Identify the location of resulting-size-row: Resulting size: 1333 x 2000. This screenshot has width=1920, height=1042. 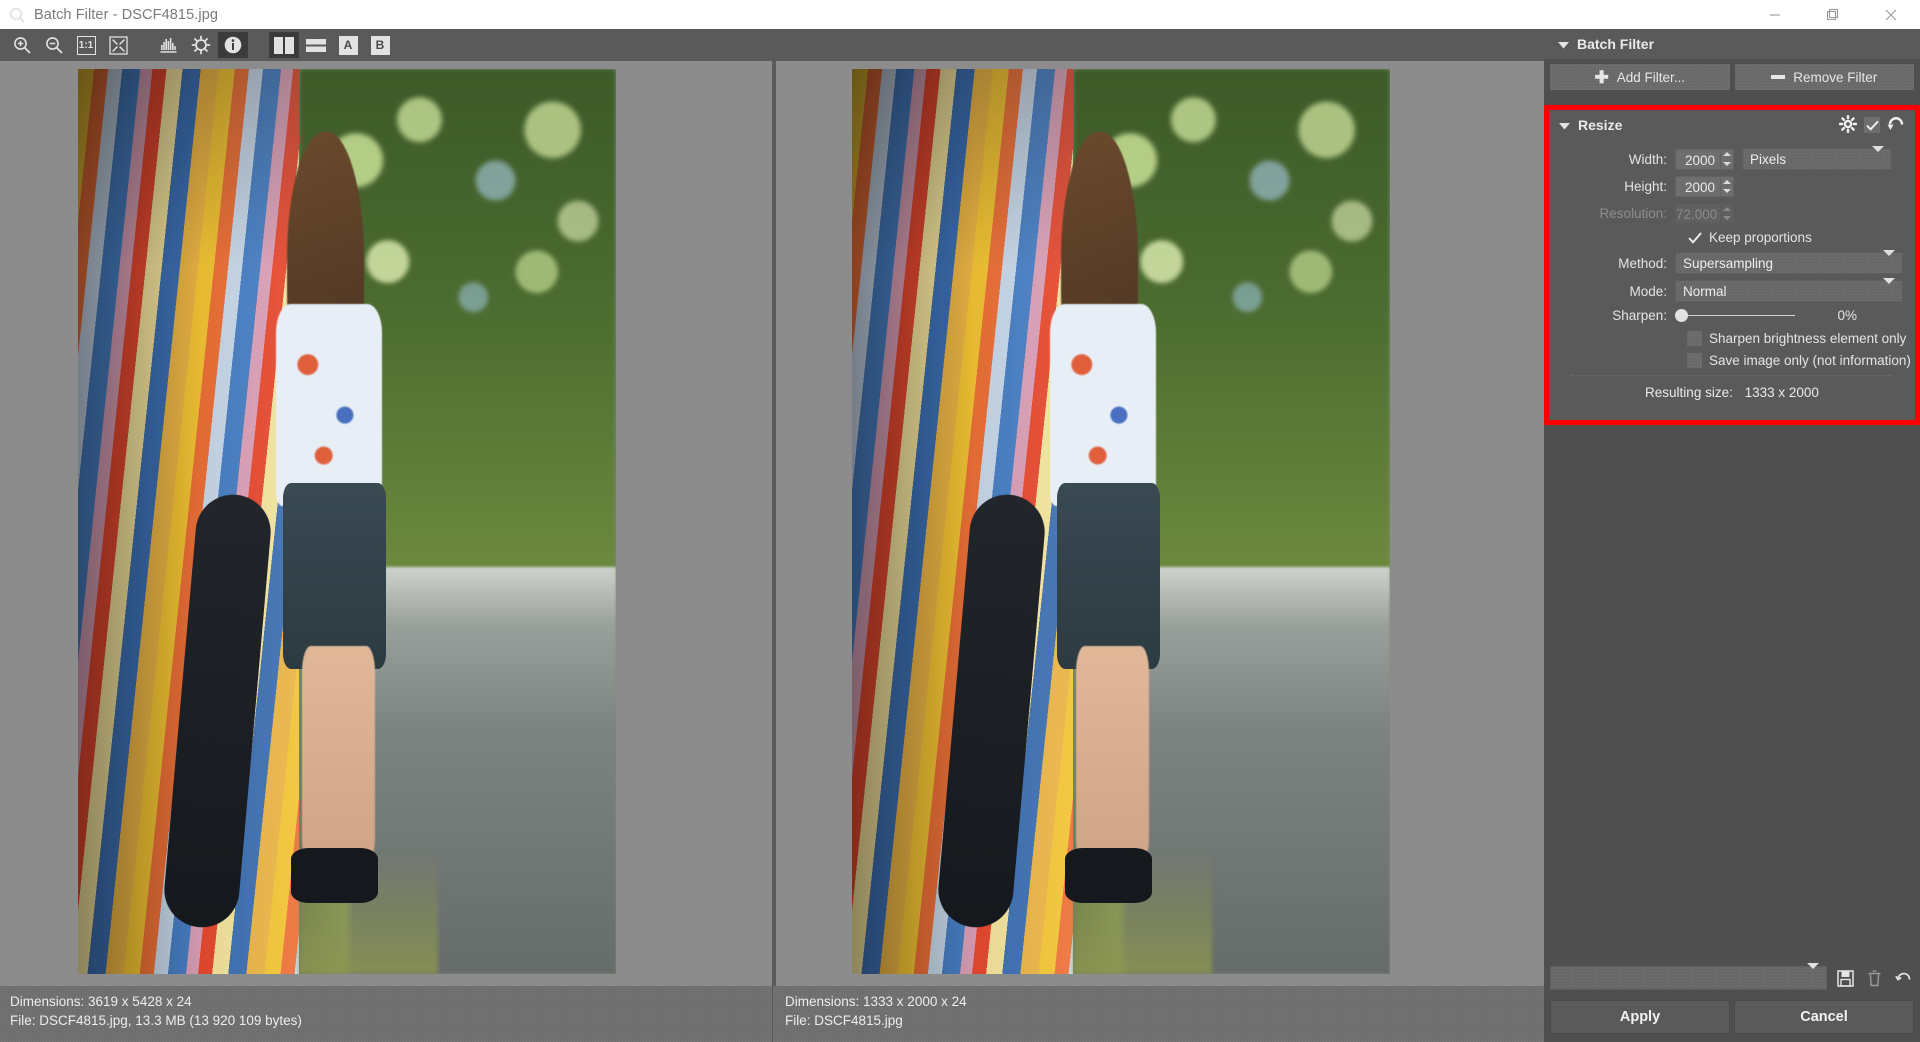
(1732, 388).